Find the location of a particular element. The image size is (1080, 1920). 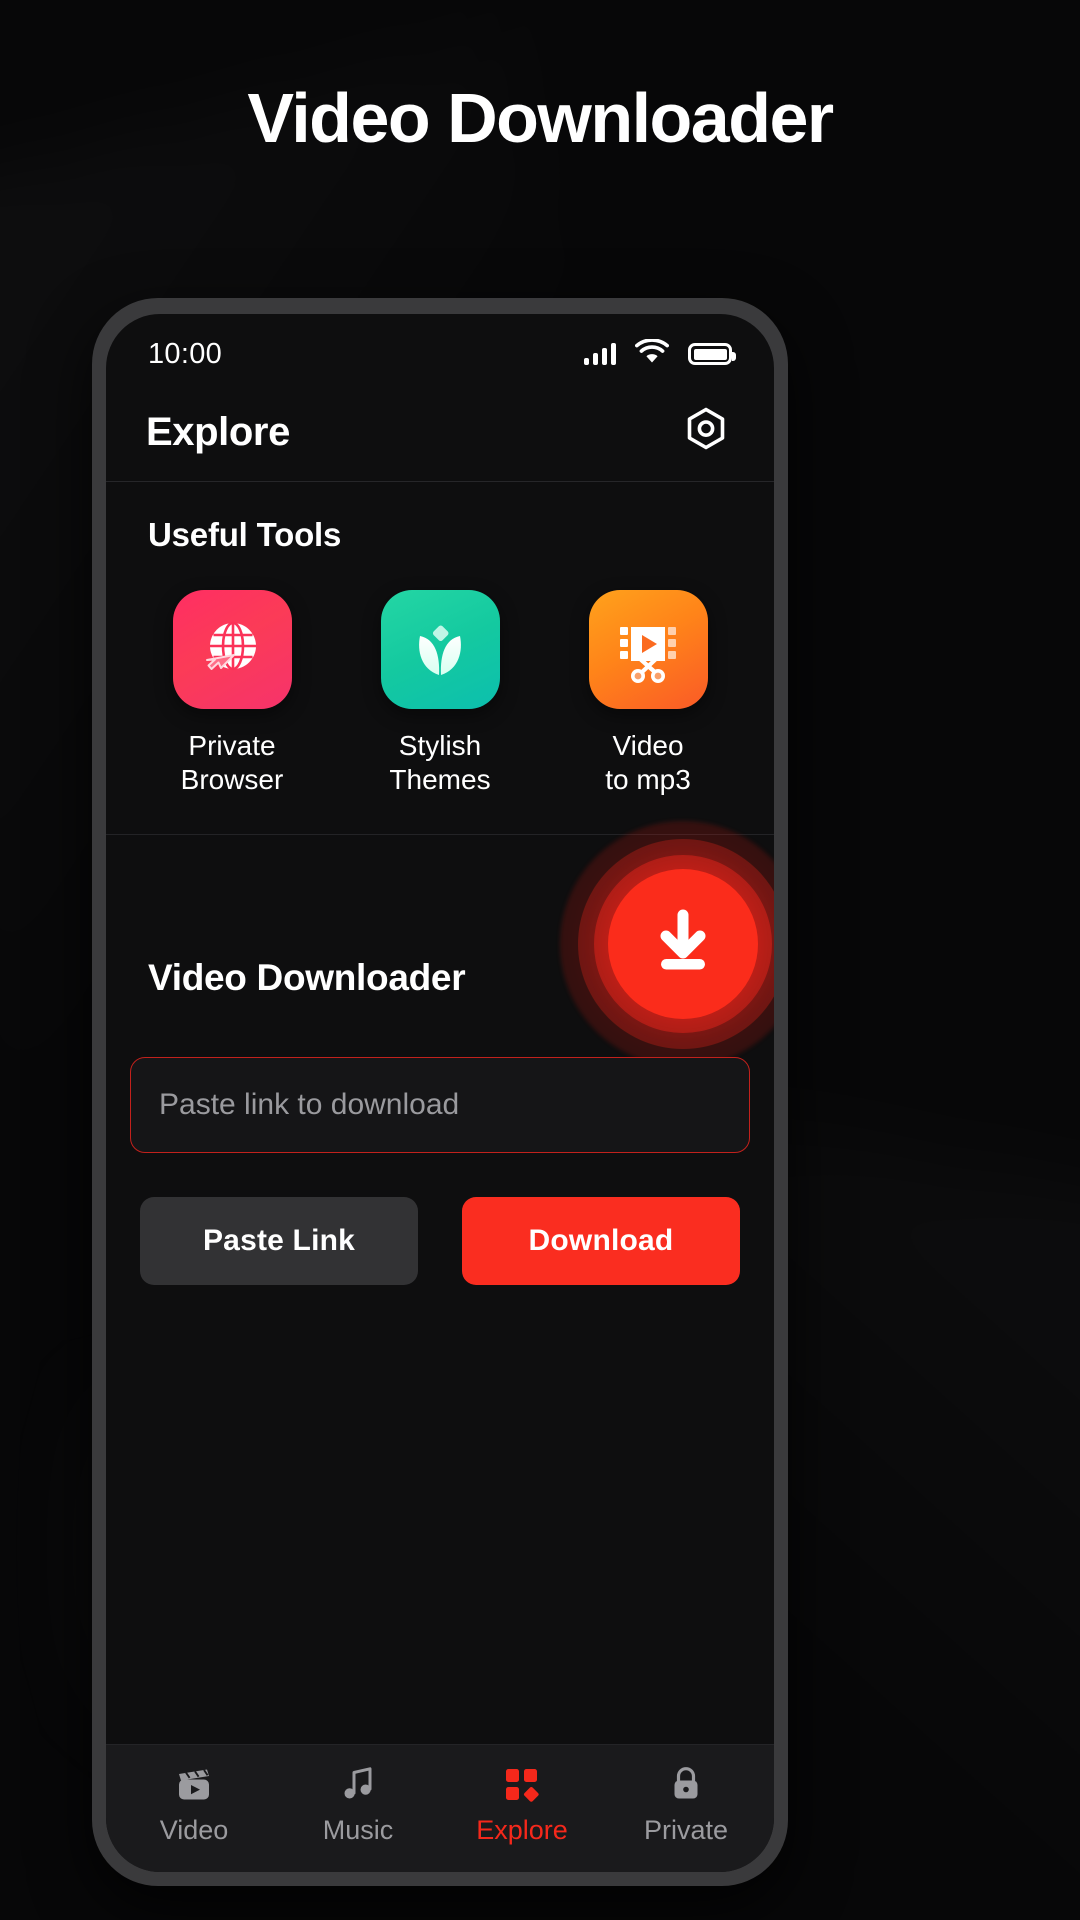

hex-gear-icon is located at coordinates (706, 432).